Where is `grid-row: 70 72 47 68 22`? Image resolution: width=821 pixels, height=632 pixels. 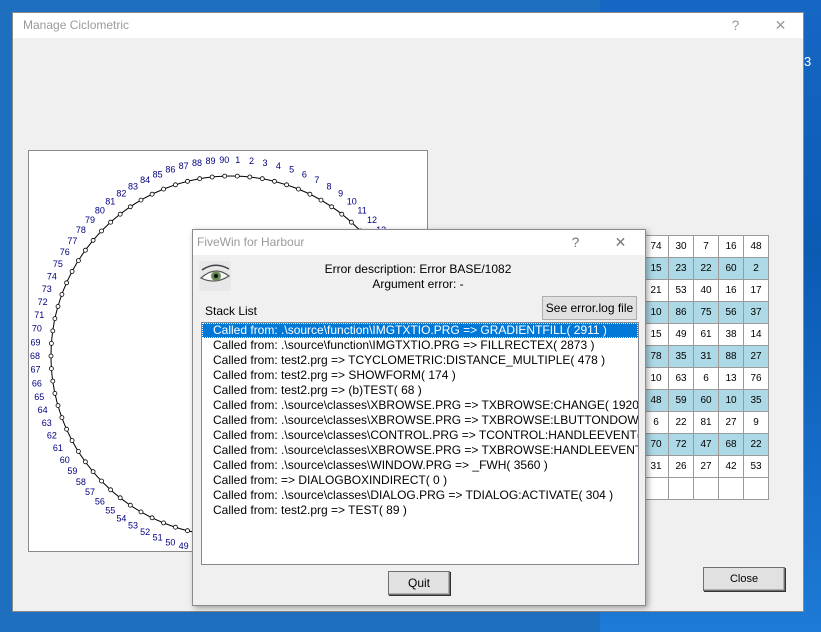 grid-row: 70 72 47 68 22 is located at coordinates (706, 444).